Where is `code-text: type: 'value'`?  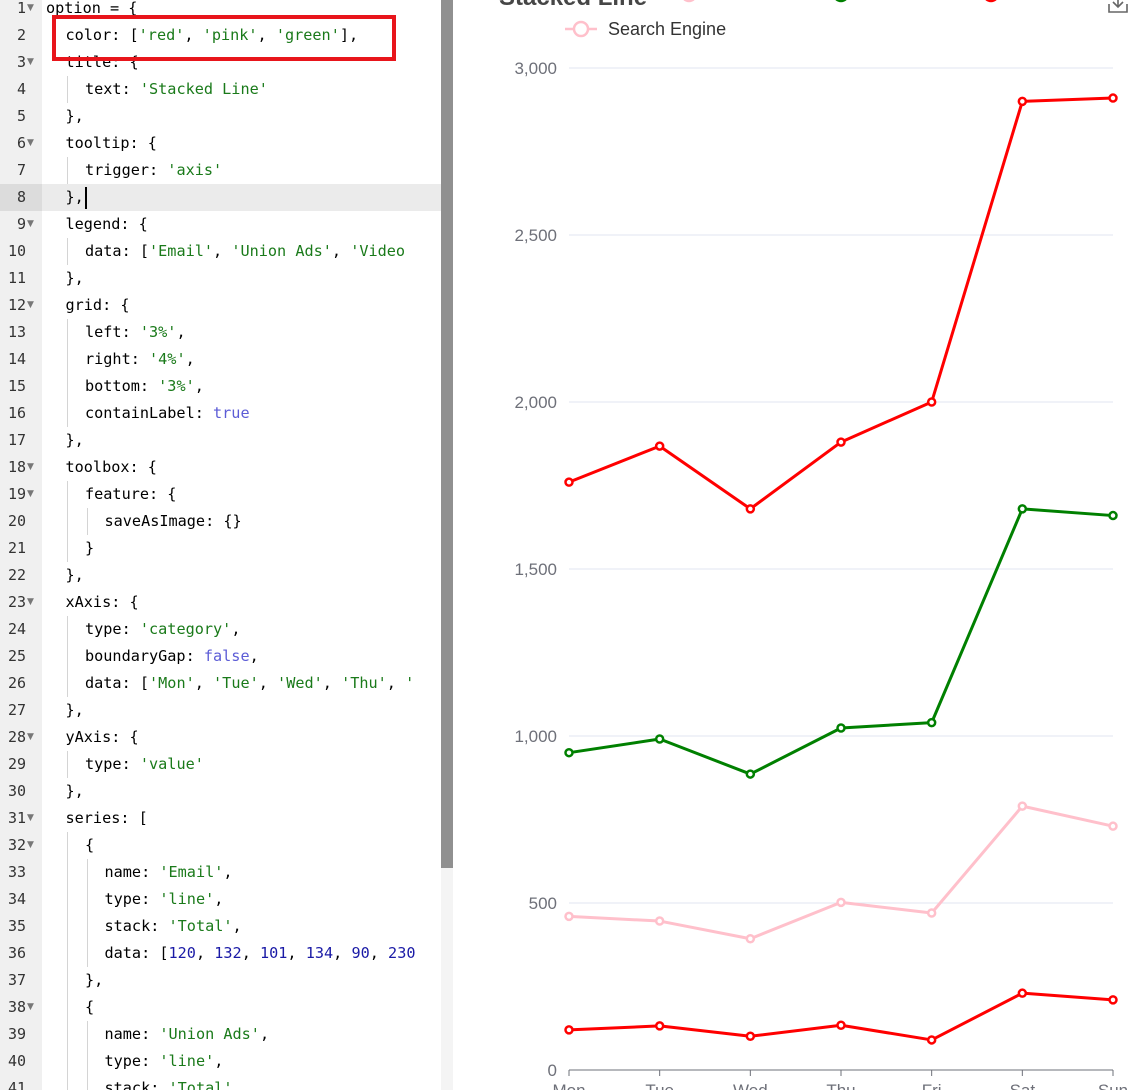
code-text: type: 'value' is located at coordinates (144, 764).